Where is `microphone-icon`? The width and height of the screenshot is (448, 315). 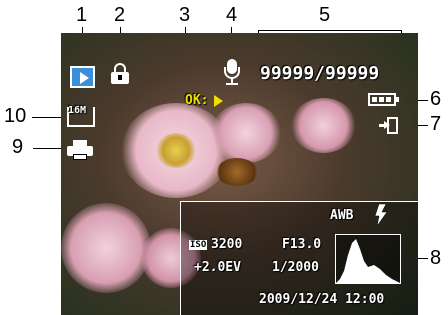 microphone-icon is located at coordinates (232, 74).